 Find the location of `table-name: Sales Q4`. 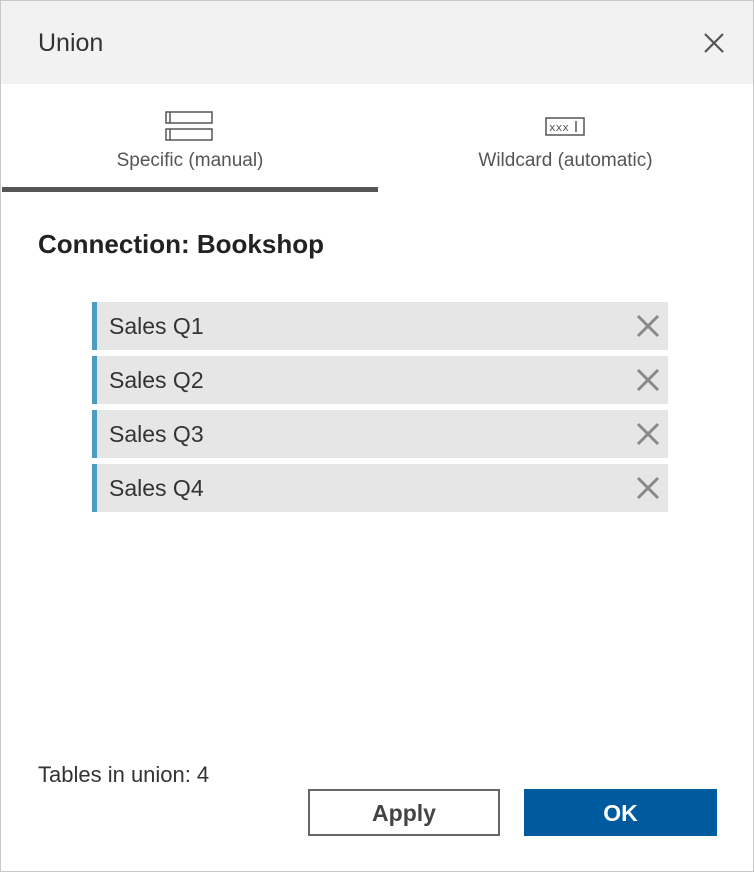

table-name: Sales Q4 is located at coordinates (156, 488).